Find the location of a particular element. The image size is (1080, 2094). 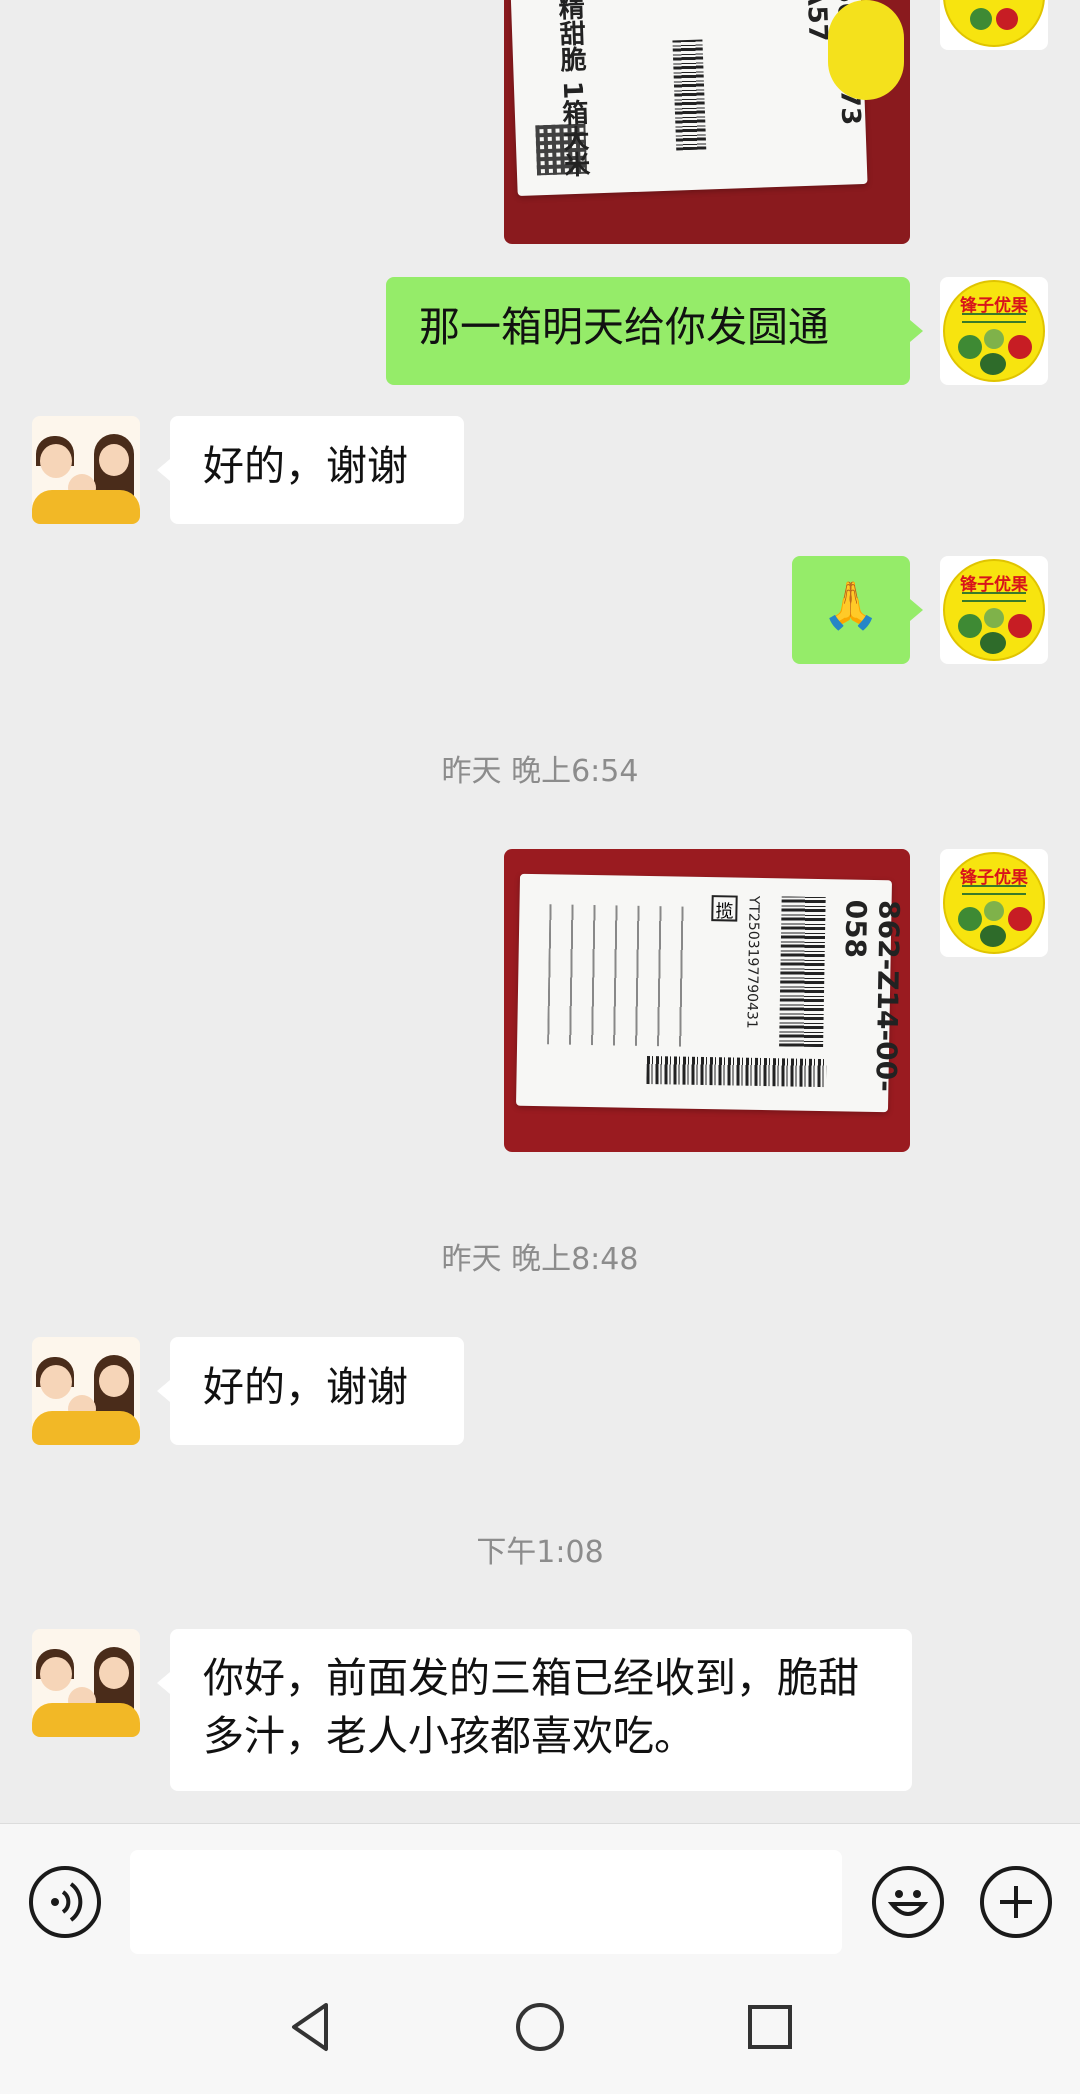

label-lines is located at coordinates (623, 975).